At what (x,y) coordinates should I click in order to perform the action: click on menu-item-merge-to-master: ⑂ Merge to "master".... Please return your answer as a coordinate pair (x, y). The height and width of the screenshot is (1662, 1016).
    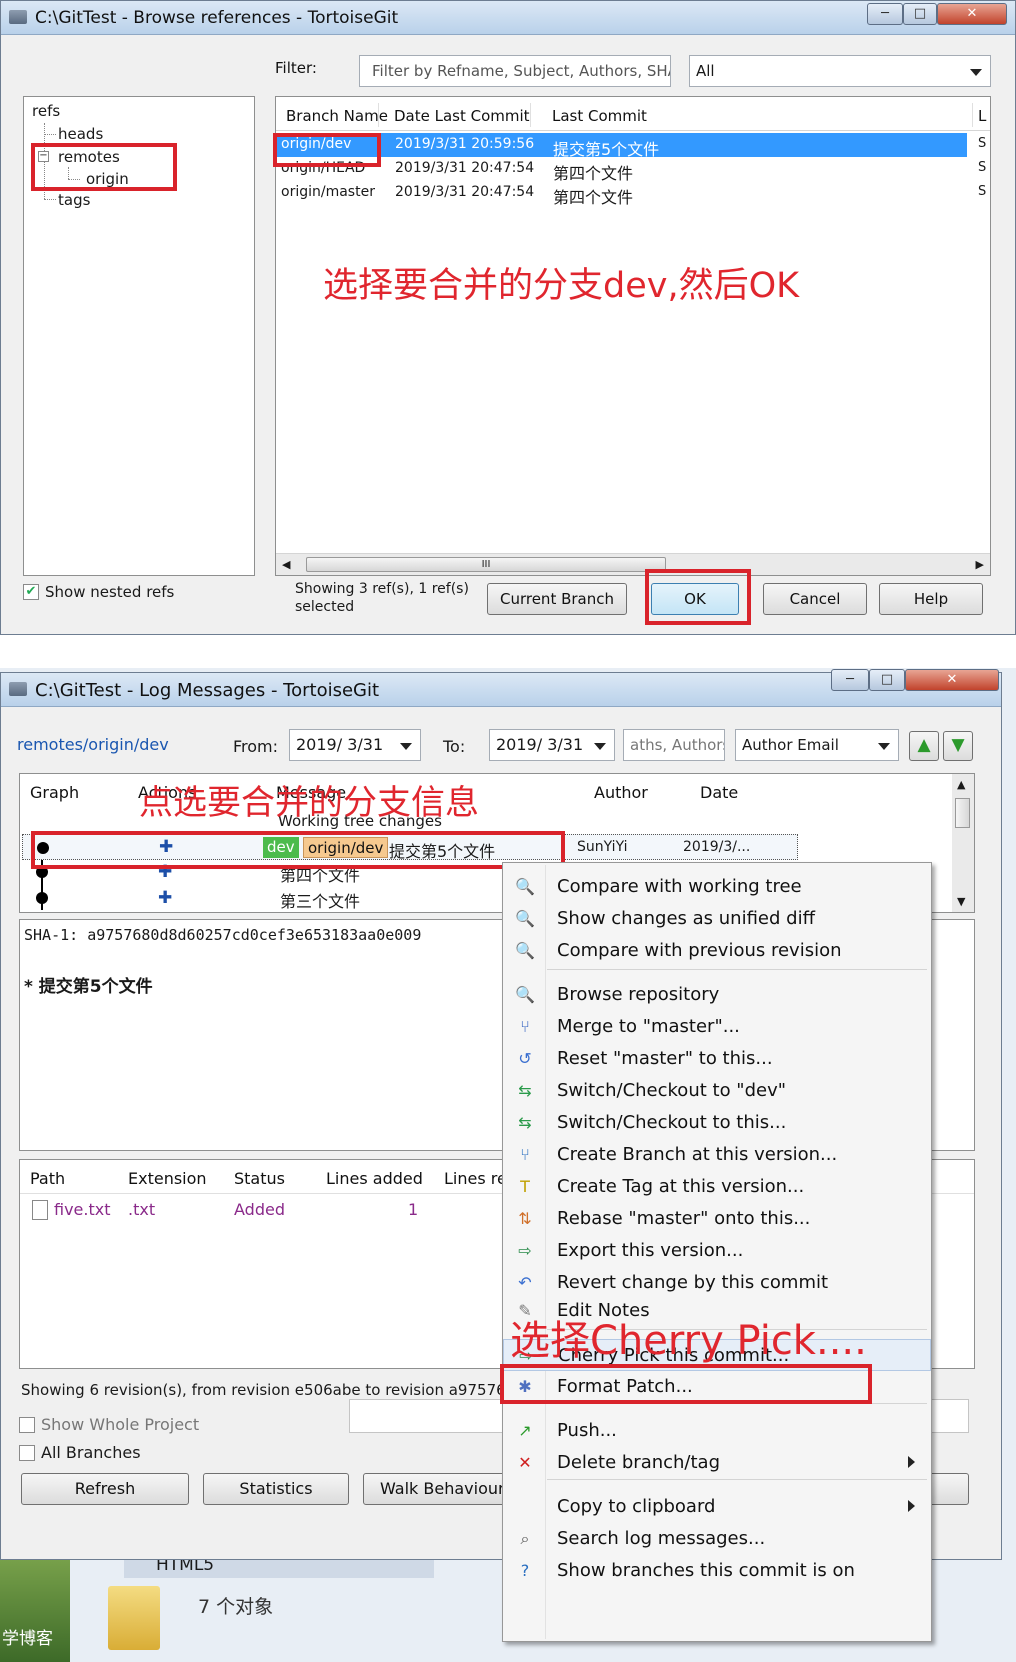
    Looking at the image, I should click on (717, 1027).